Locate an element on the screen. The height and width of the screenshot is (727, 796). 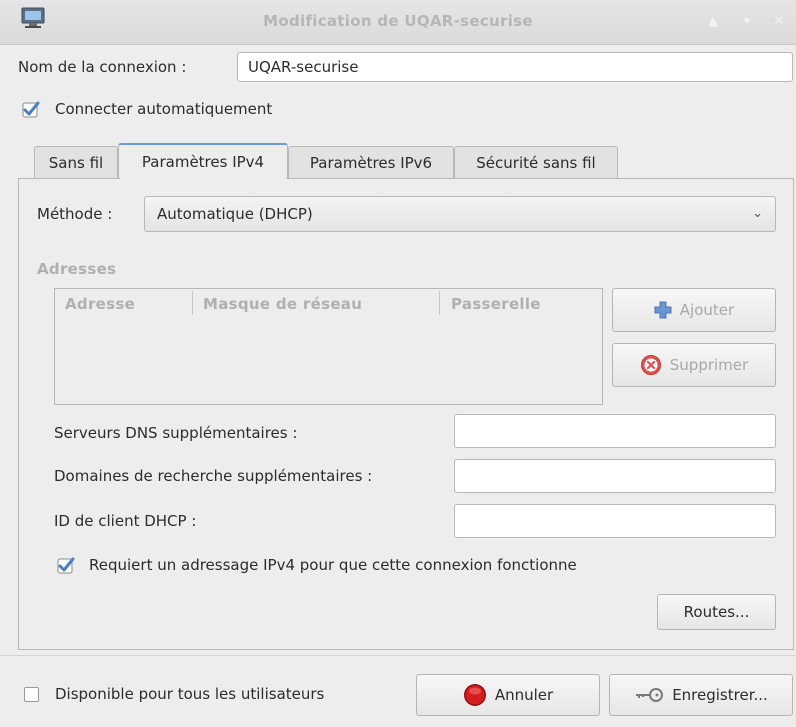
dns-servers-label: Serveurs DNS supplémentaires : is located at coordinates (176, 433).